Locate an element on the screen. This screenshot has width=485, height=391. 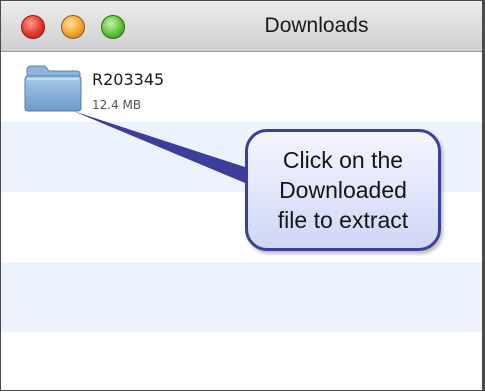
callout-line: Click on the is located at coordinates (343, 160).